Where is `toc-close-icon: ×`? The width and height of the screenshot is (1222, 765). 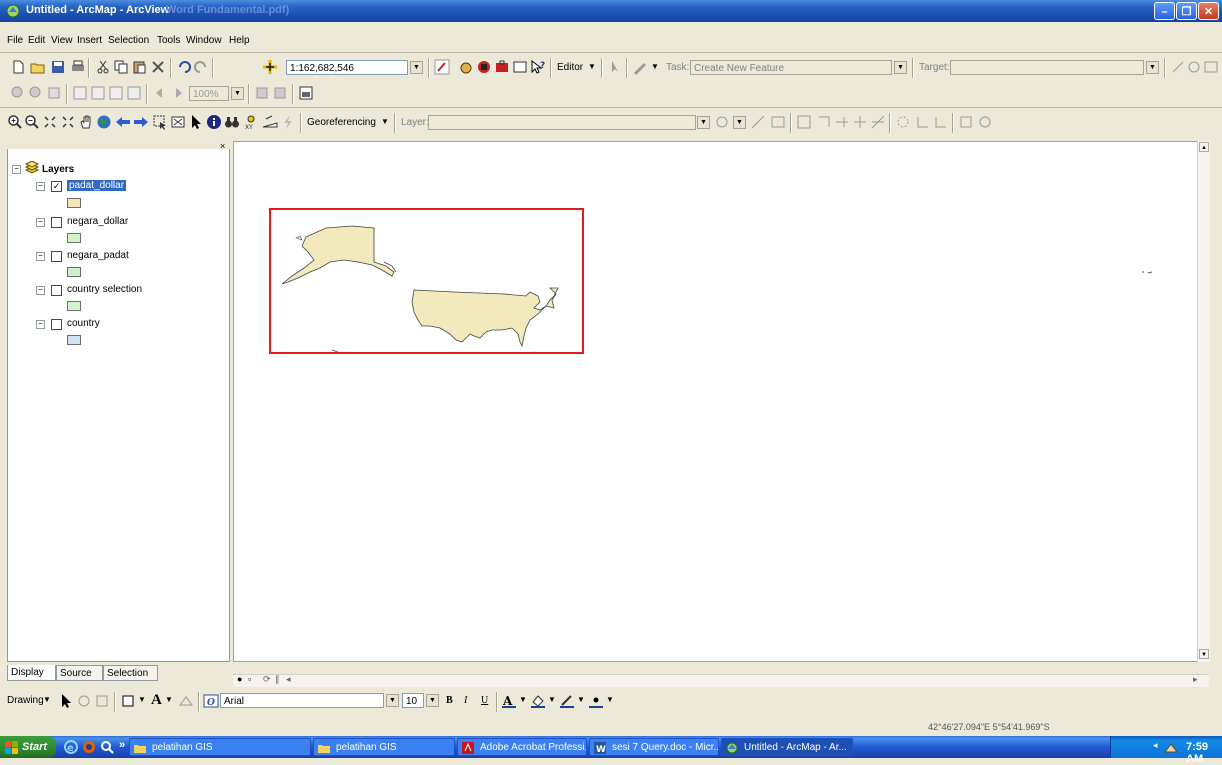 toc-close-icon: × is located at coordinates (222, 146).